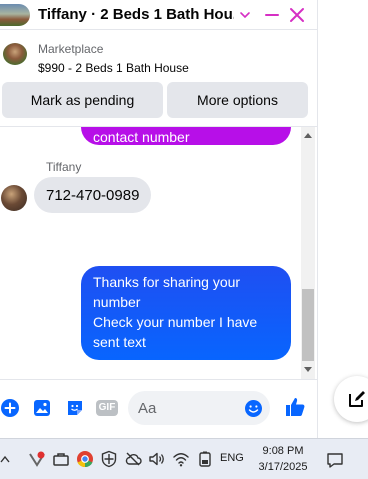 The image size is (368, 479). I want to click on wifi-icon, so click(181, 459).